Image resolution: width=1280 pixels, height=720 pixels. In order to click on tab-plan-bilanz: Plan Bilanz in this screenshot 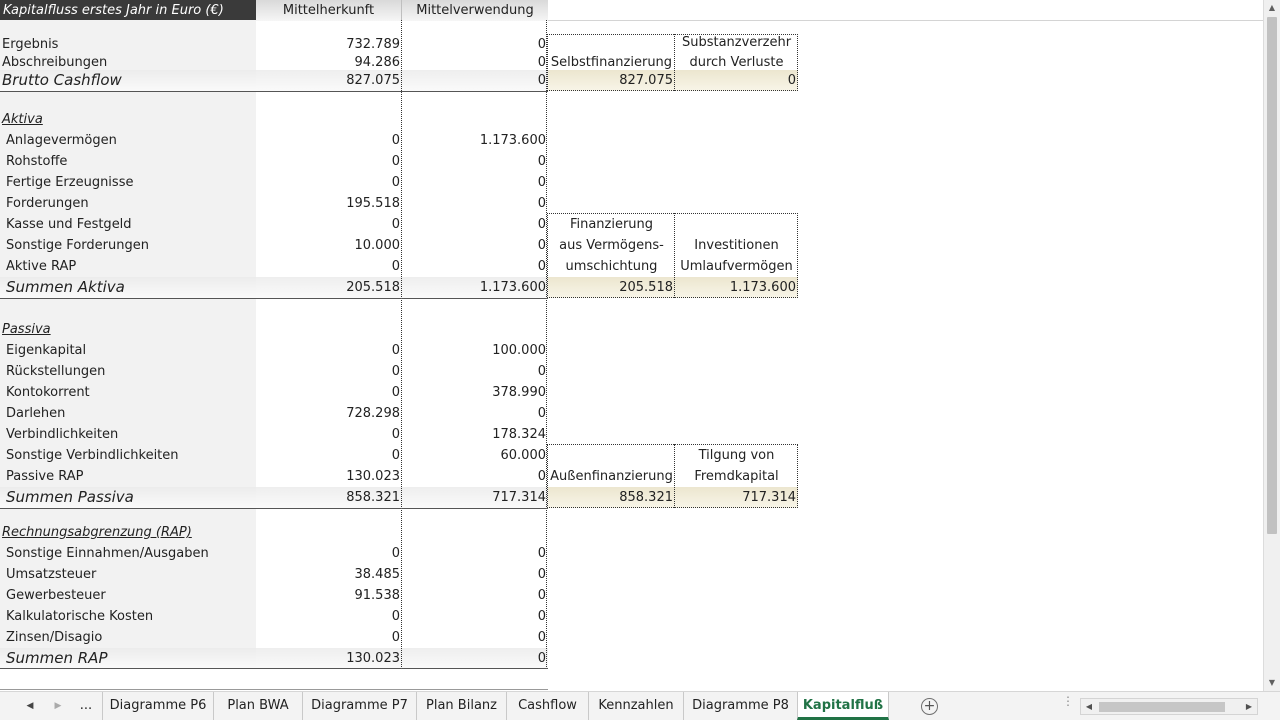, I will do `click(461, 706)`.